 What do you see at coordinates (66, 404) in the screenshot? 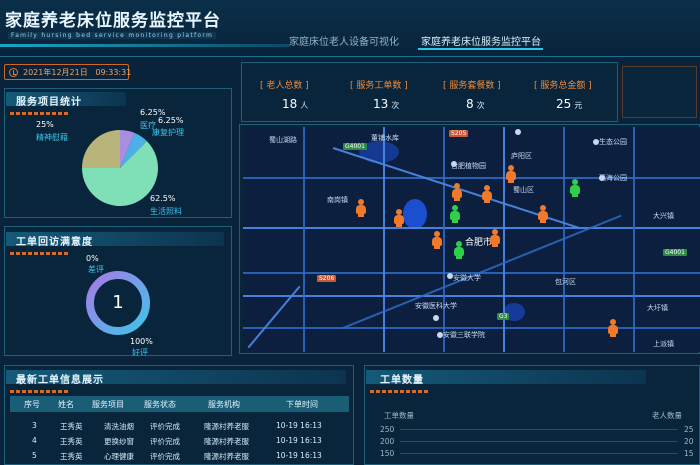
I see `column-header: 姓名` at bounding box center [66, 404].